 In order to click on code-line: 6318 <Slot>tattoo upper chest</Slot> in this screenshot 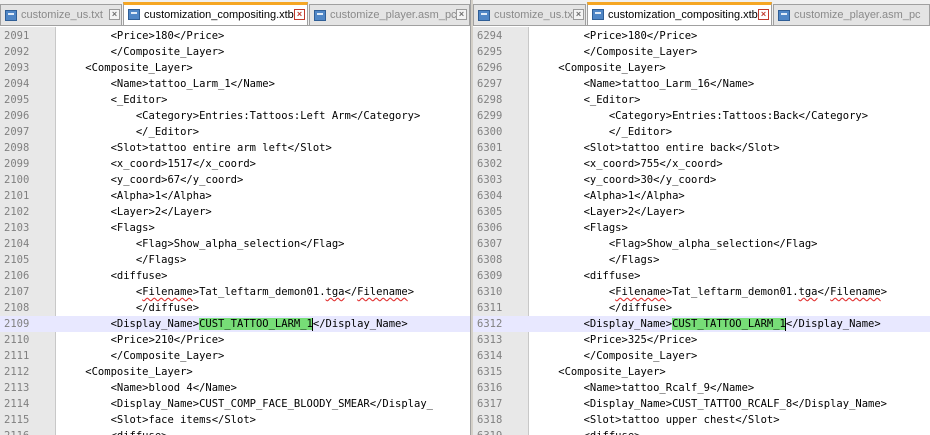, I will do `click(701, 420)`.